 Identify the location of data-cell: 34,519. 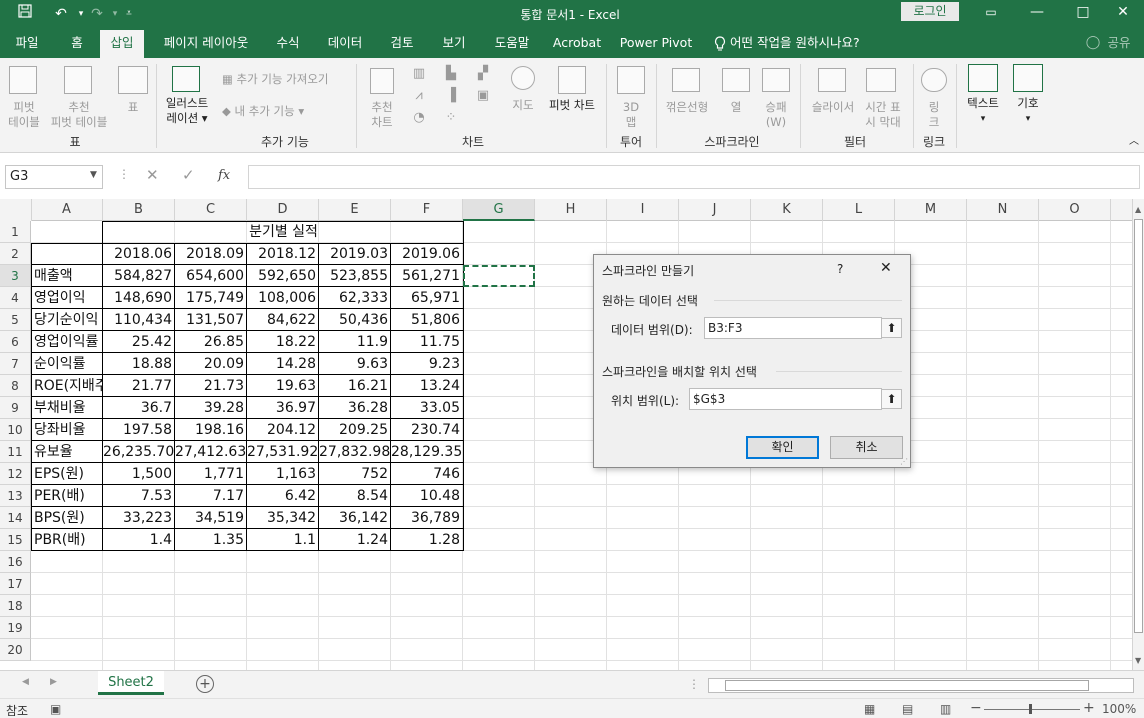
(211, 518).